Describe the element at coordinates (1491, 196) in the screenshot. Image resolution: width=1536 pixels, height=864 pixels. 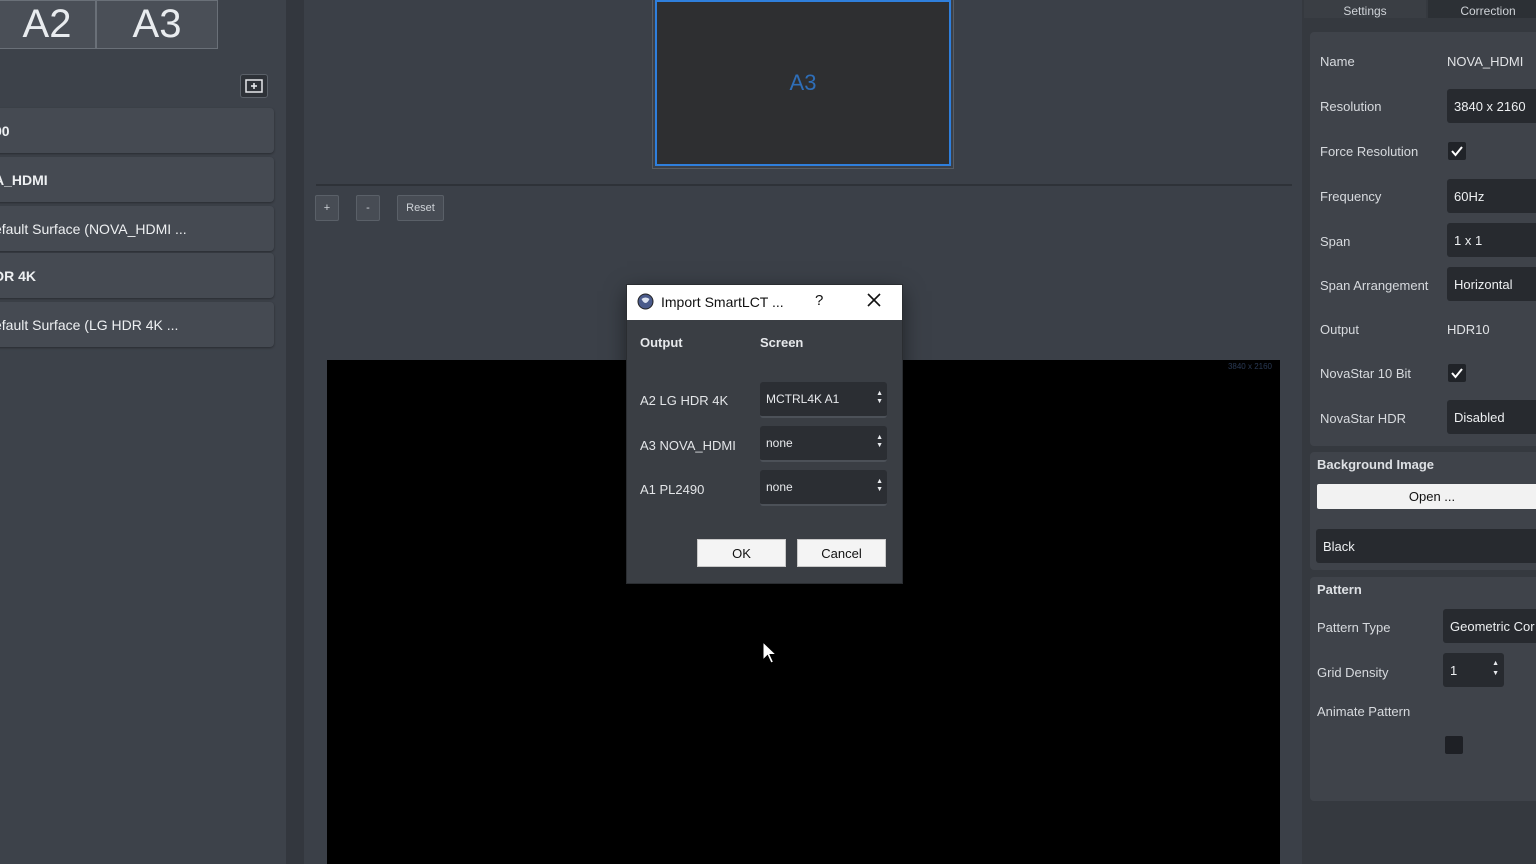
I see `frequency-dropdown: 60Hz` at that location.